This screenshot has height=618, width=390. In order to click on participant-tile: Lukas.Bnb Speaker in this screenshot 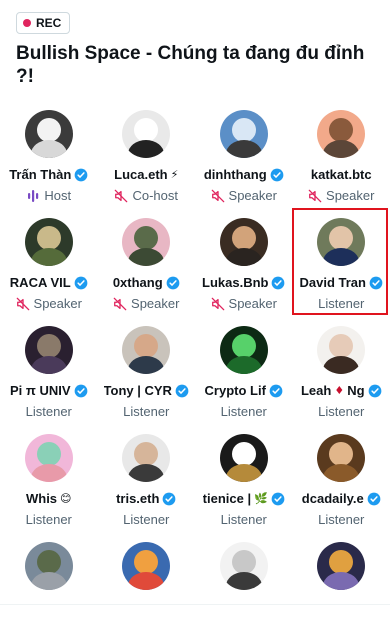, I will do `click(244, 262)`.